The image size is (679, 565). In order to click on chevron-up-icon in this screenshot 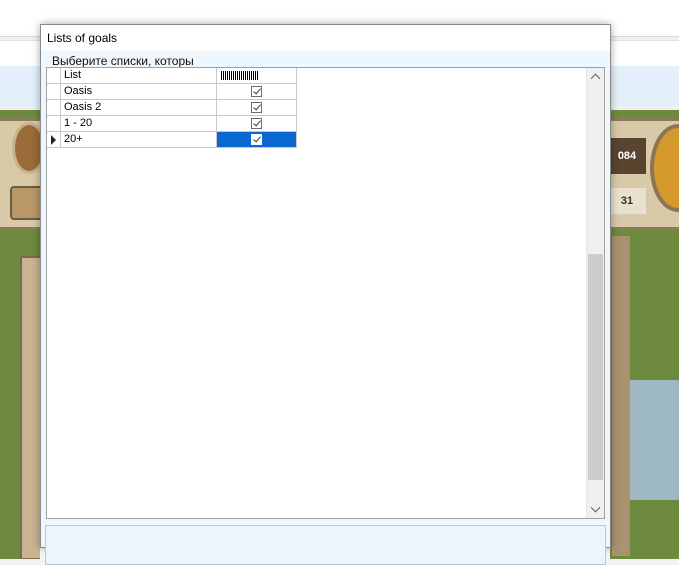, I will do `click(595, 78)`.